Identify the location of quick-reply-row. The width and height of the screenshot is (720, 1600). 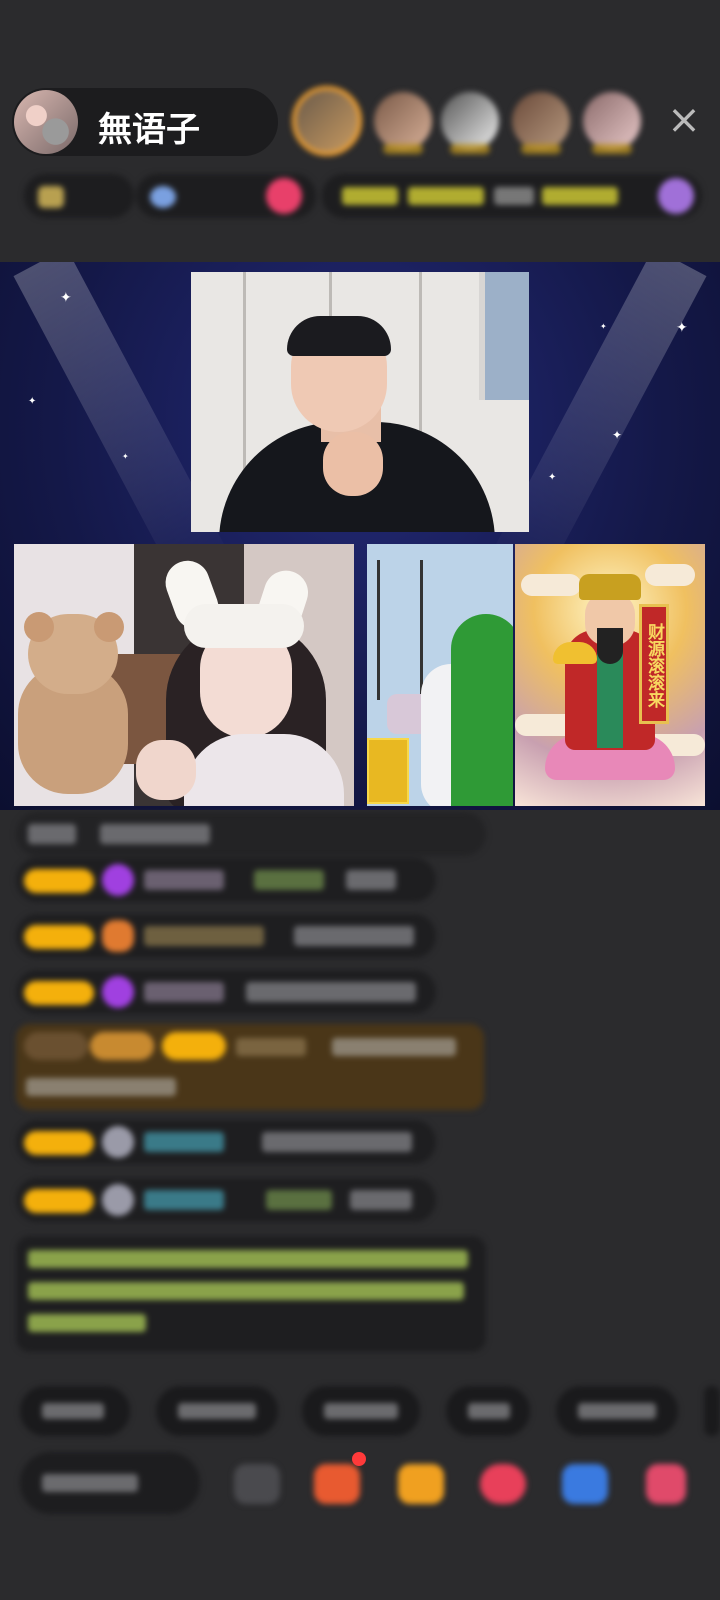
(360, 1411).